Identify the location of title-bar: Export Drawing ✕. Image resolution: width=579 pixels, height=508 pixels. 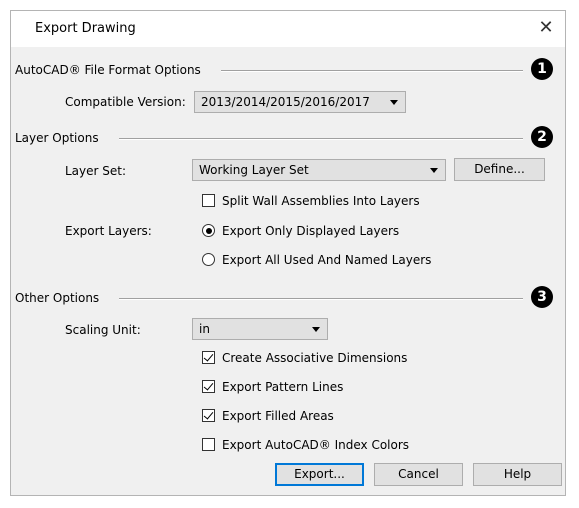
(288, 29).